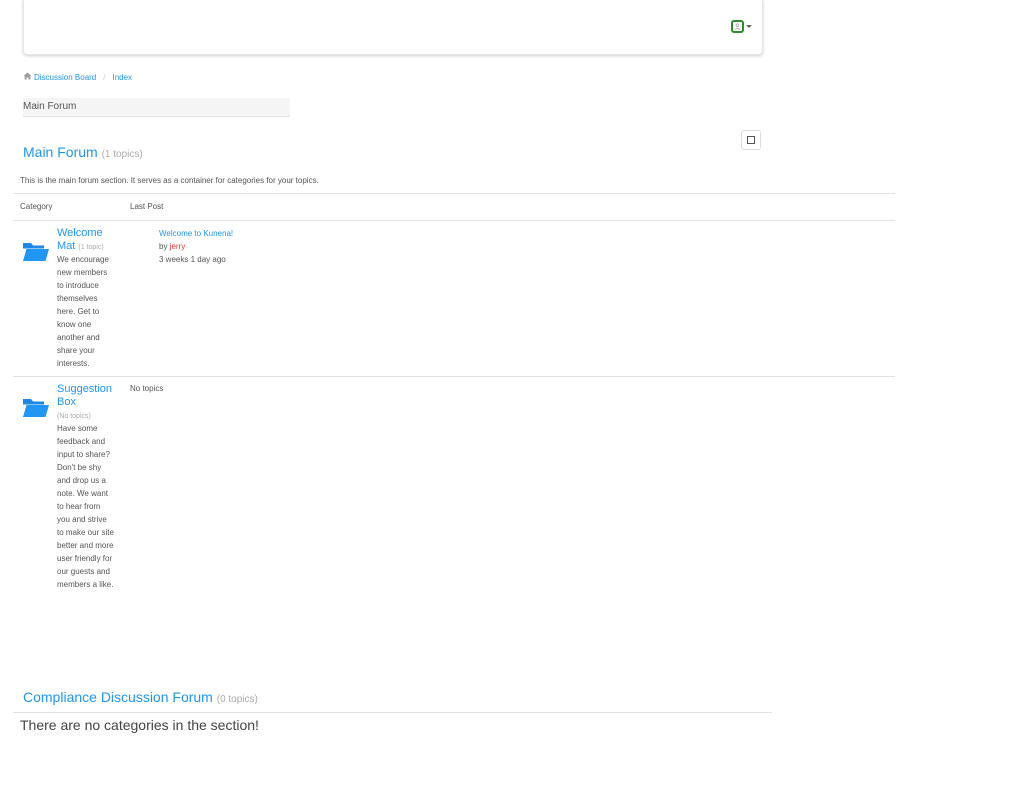 This screenshot has height=803, width=1024. Describe the element at coordinates (139, 725) in the screenshot. I see `empty-section-message: There are no categories in the section!` at that location.